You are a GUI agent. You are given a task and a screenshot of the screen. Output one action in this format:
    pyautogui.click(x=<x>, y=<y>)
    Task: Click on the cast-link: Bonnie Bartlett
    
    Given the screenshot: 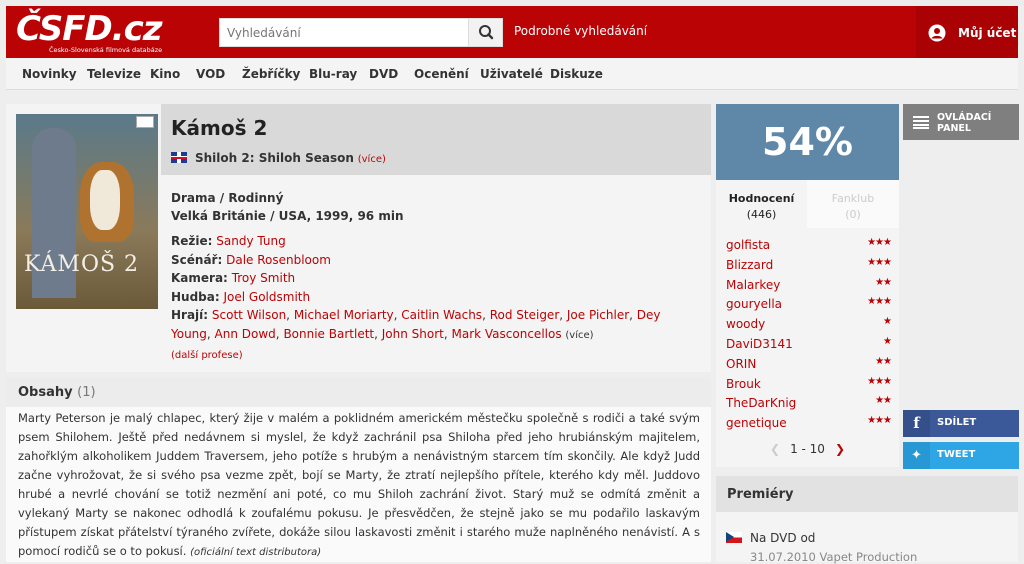 What is the action you would take?
    pyautogui.click(x=328, y=334)
    